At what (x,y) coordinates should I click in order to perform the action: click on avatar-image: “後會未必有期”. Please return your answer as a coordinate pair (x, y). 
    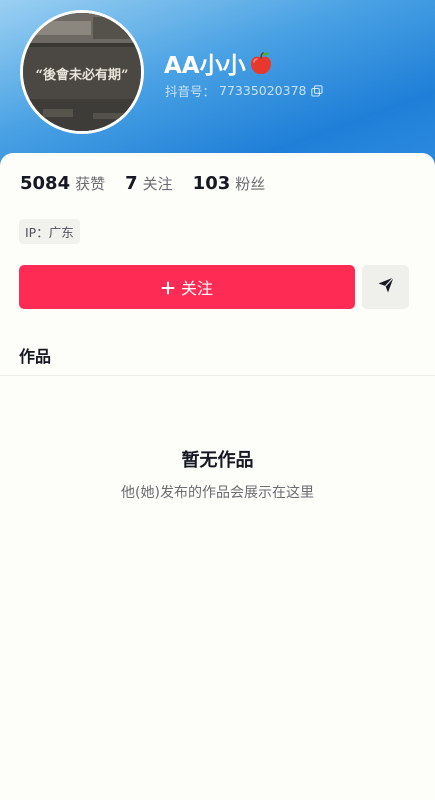
    Looking at the image, I should click on (82, 72).